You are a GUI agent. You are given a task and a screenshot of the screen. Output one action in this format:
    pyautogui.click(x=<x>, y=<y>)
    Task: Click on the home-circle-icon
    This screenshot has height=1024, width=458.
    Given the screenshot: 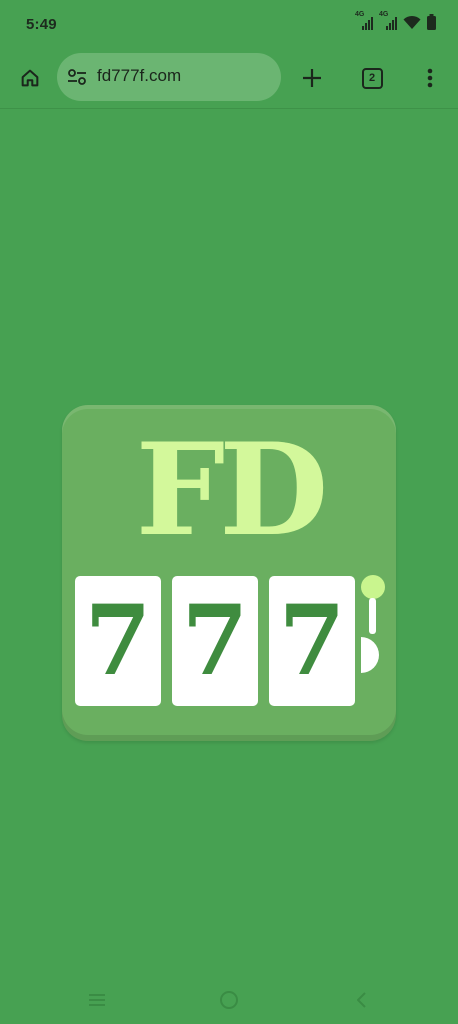 What is the action you would take?
    pyautogui.click(x=229, y=1000)
    